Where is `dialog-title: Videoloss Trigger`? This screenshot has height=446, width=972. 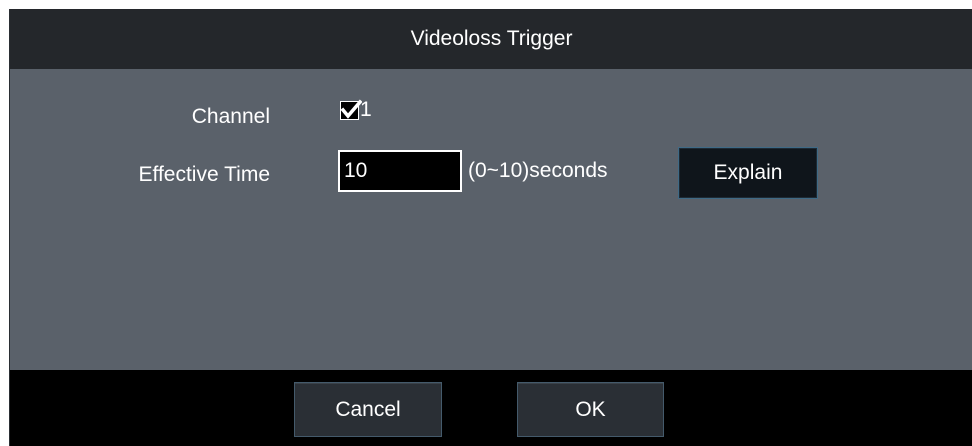 dialog-title: Videoloss Trigger is located at coordinates (491, 38).